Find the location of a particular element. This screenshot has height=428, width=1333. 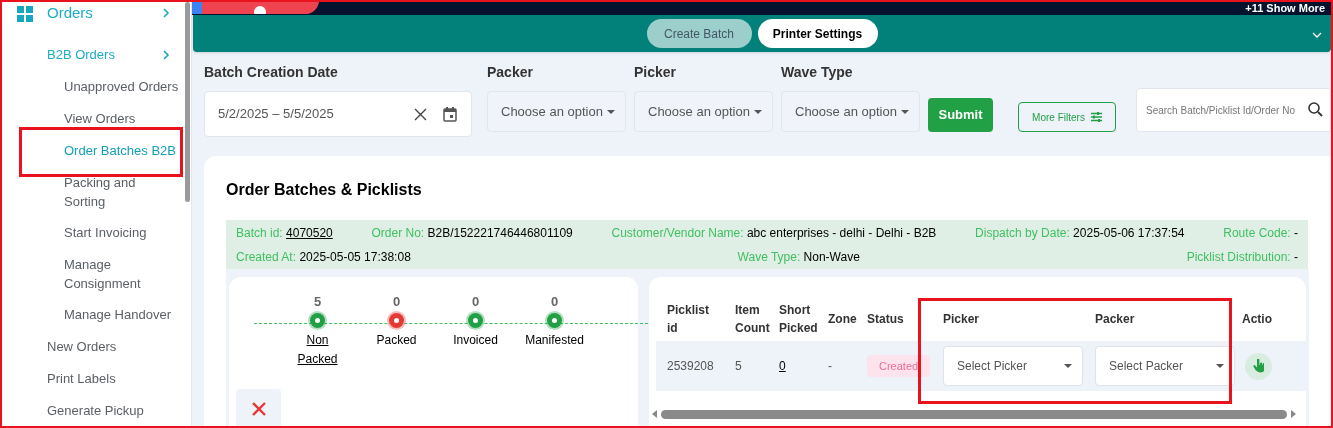

info-field: Wave Type: Non-Wave is located at coordinates (798, 257).